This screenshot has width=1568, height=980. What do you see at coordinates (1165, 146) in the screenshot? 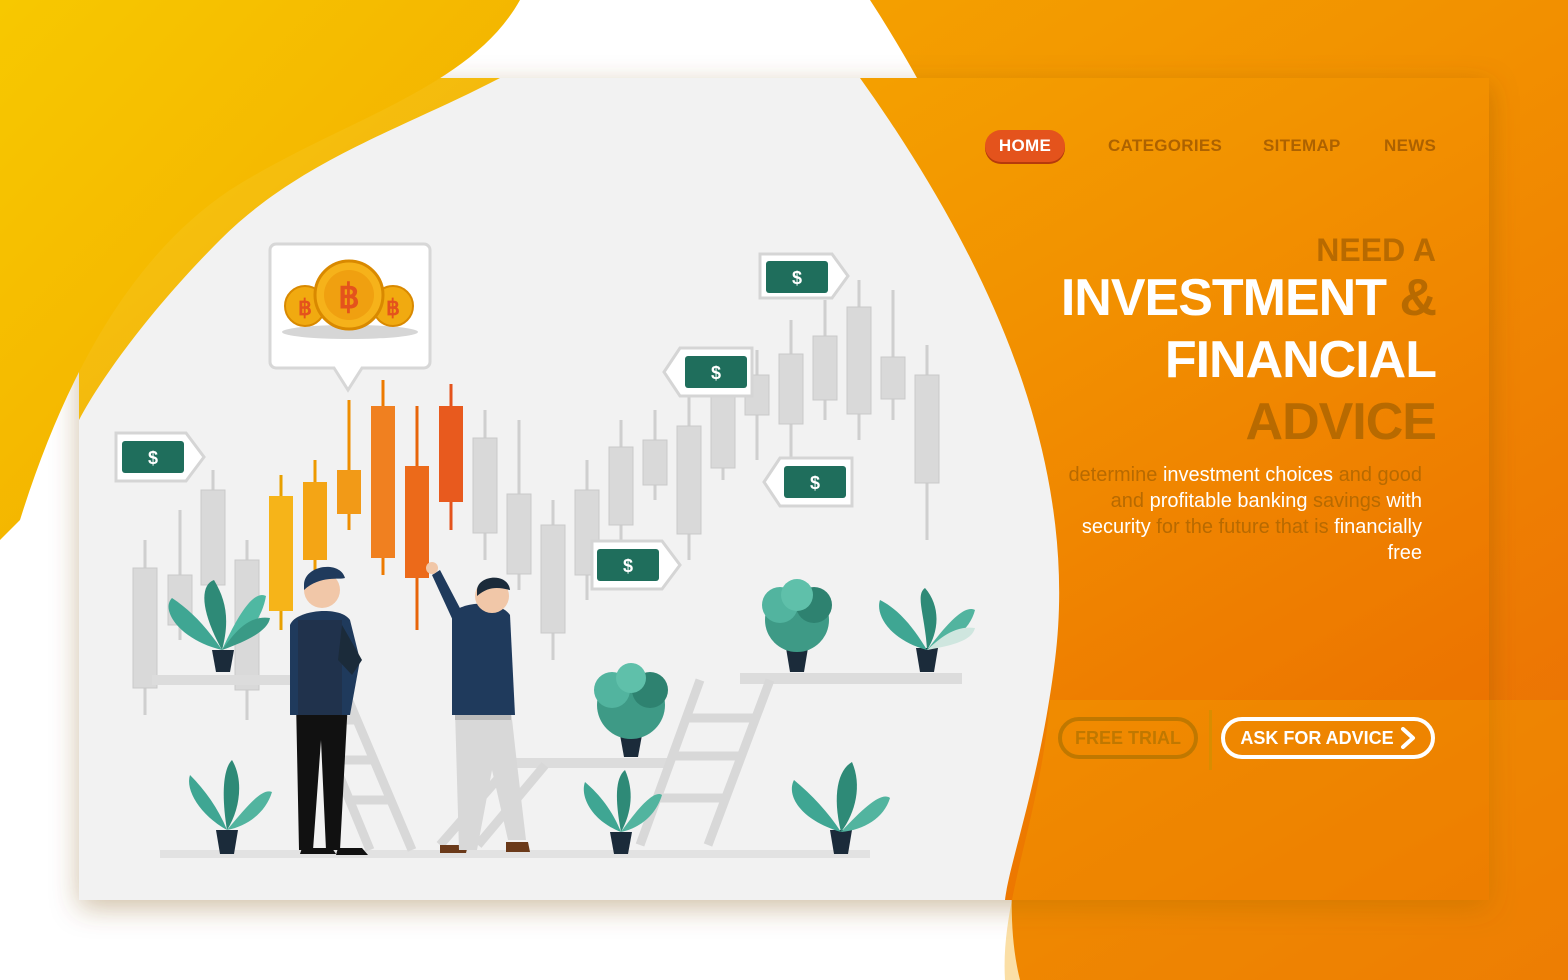
I see `nav-categories: CATEGORIES` at bounding box center [1165, 146].